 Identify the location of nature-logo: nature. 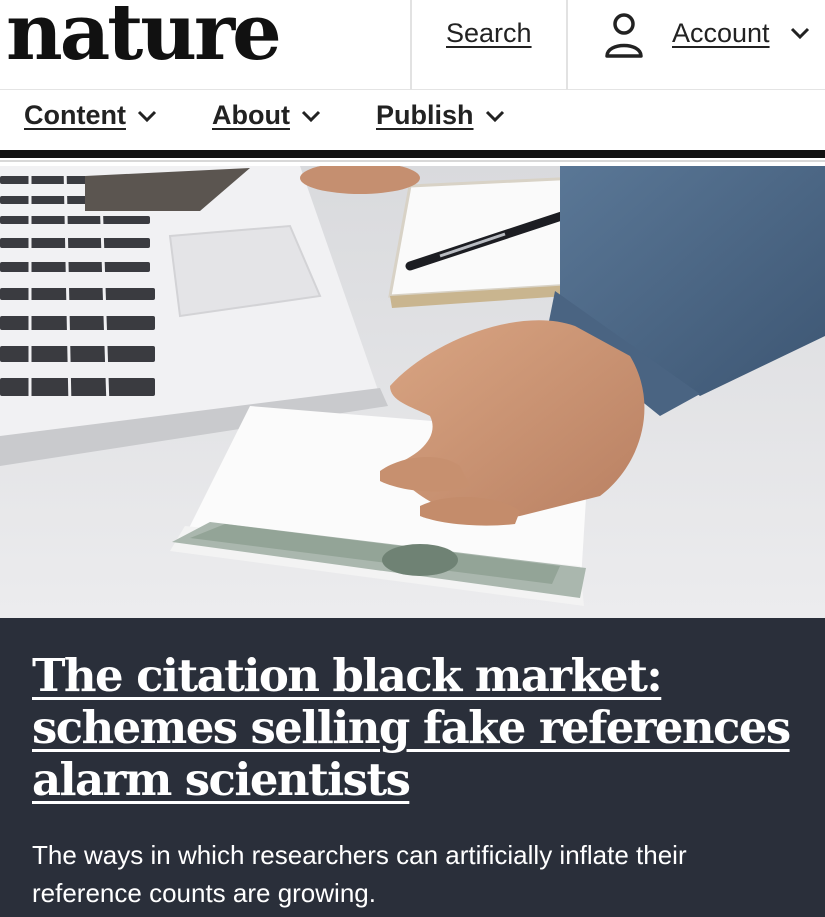
(144, 36).